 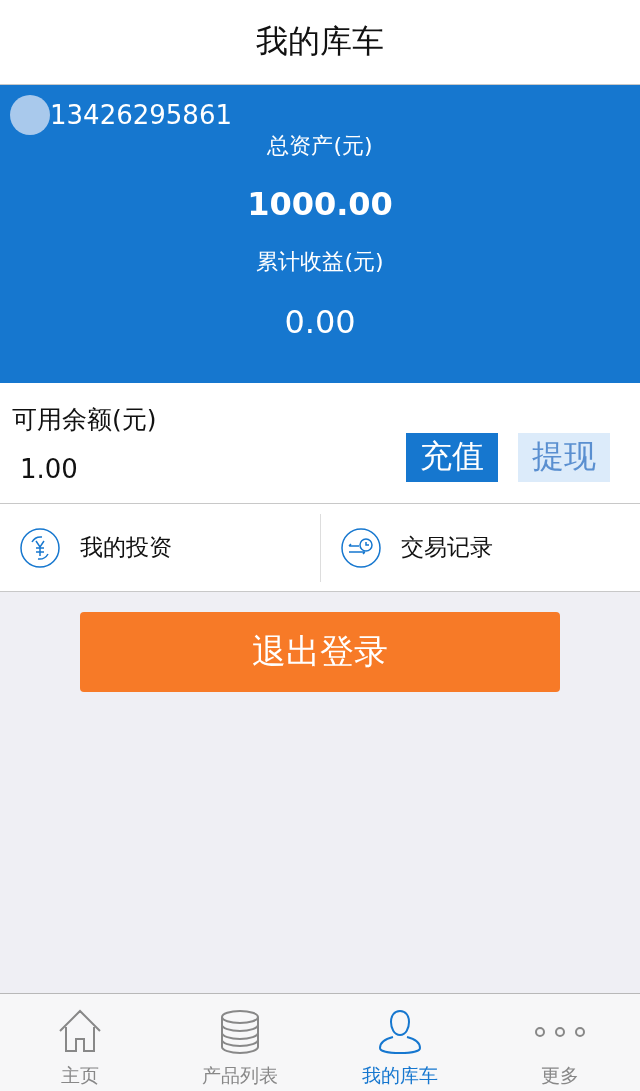 What do you see at coordinates (320, 146) in the screenshot?
I see `total-assets-label: 总资产(元)` at bounding box center [320, 146].